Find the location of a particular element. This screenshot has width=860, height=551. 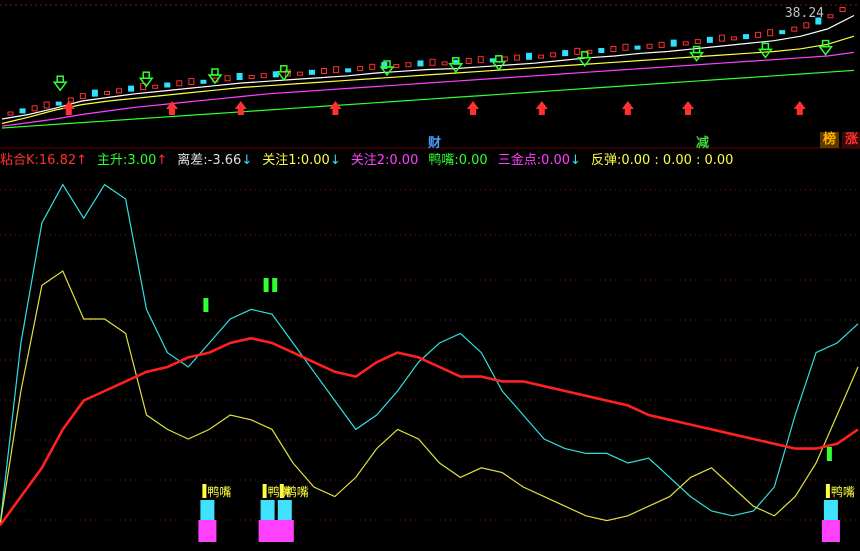

marker-3: 涨 is located at coordinates (851, 140).